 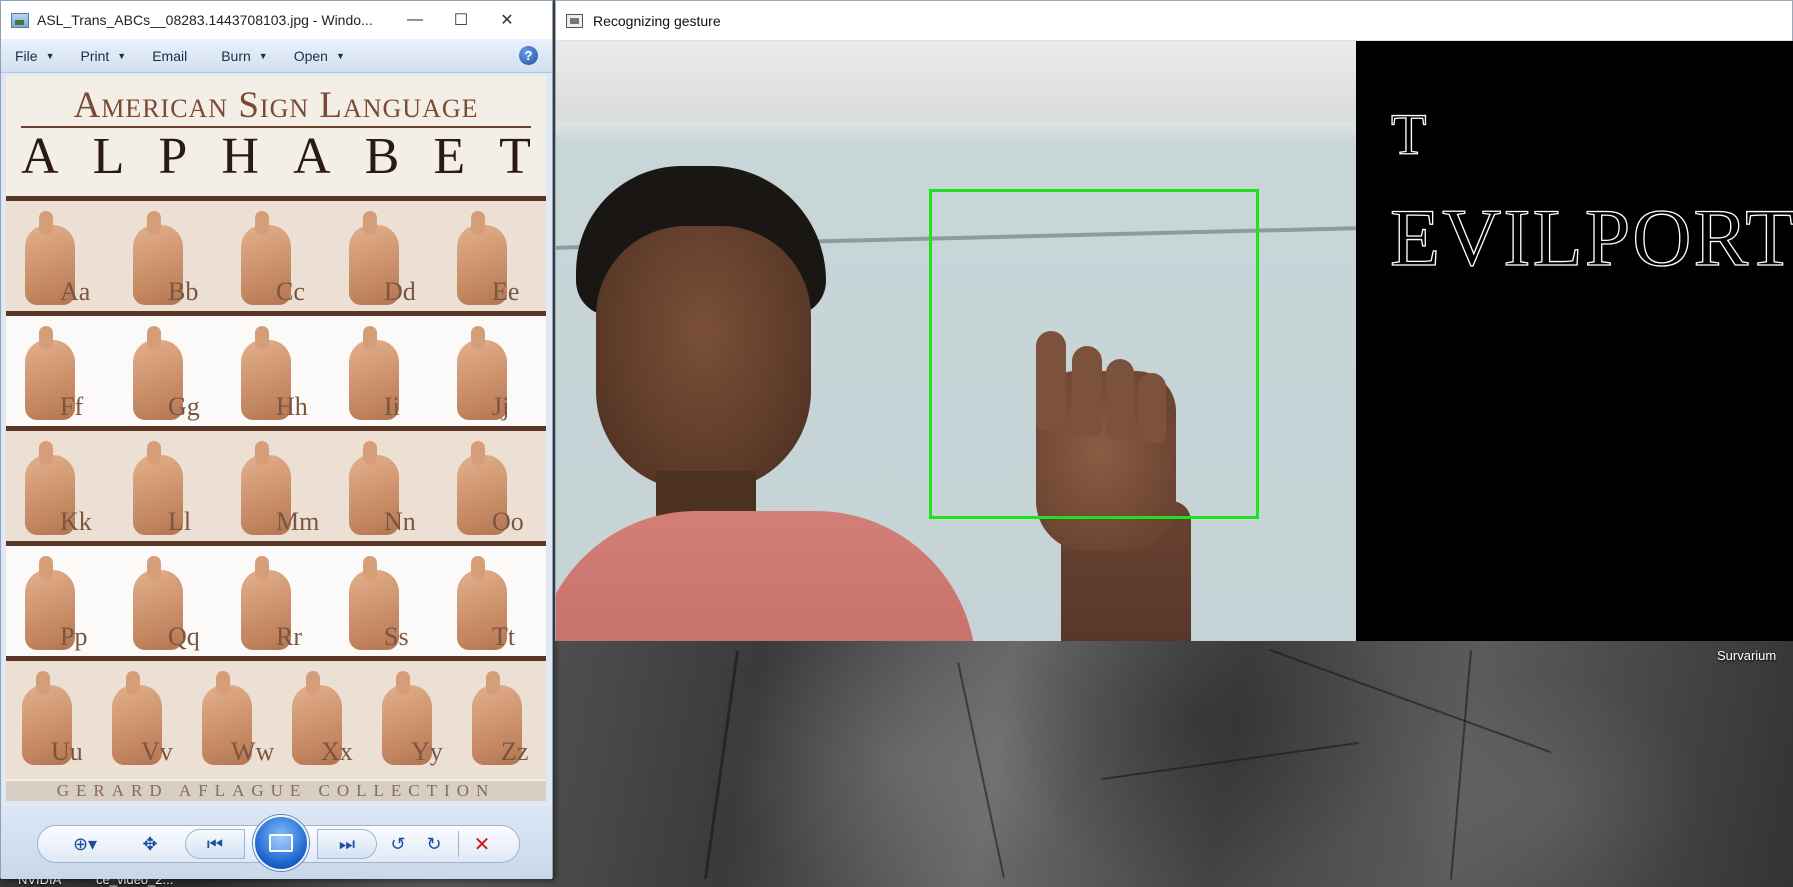 What do you see at coordinates (458, 844) in the screenshot?
I see `controls-divider` at bounding box center [458, 844].